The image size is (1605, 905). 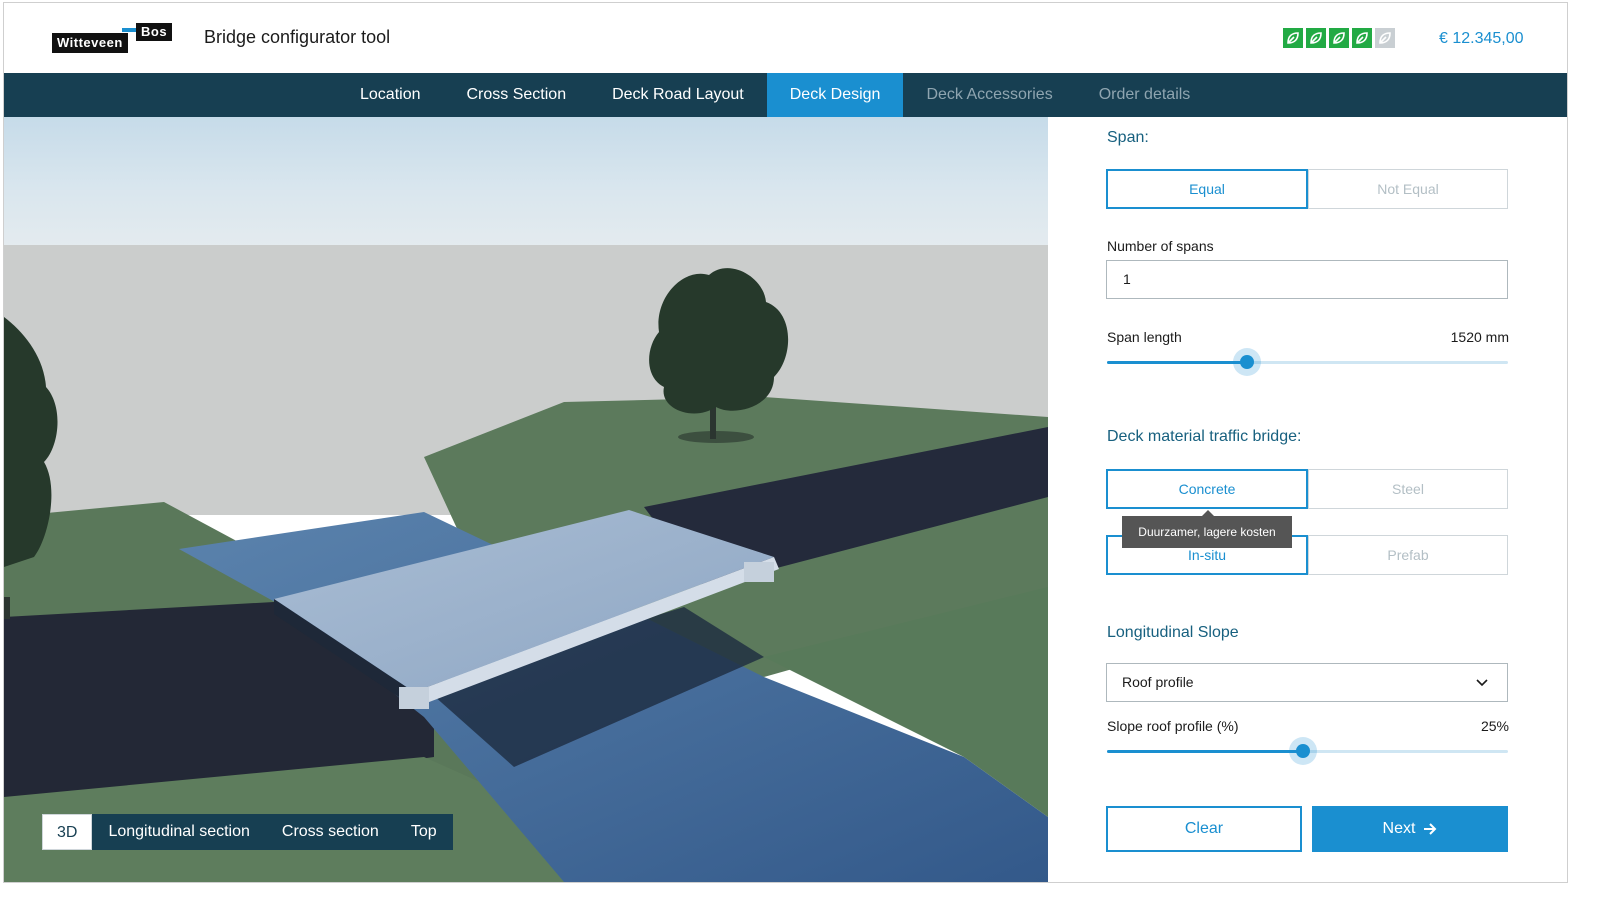 What do you see at coordinates (1481, 38) in the screenshot?
I see `total-price: € 12.345,00` at bounding box center [1481, 38].